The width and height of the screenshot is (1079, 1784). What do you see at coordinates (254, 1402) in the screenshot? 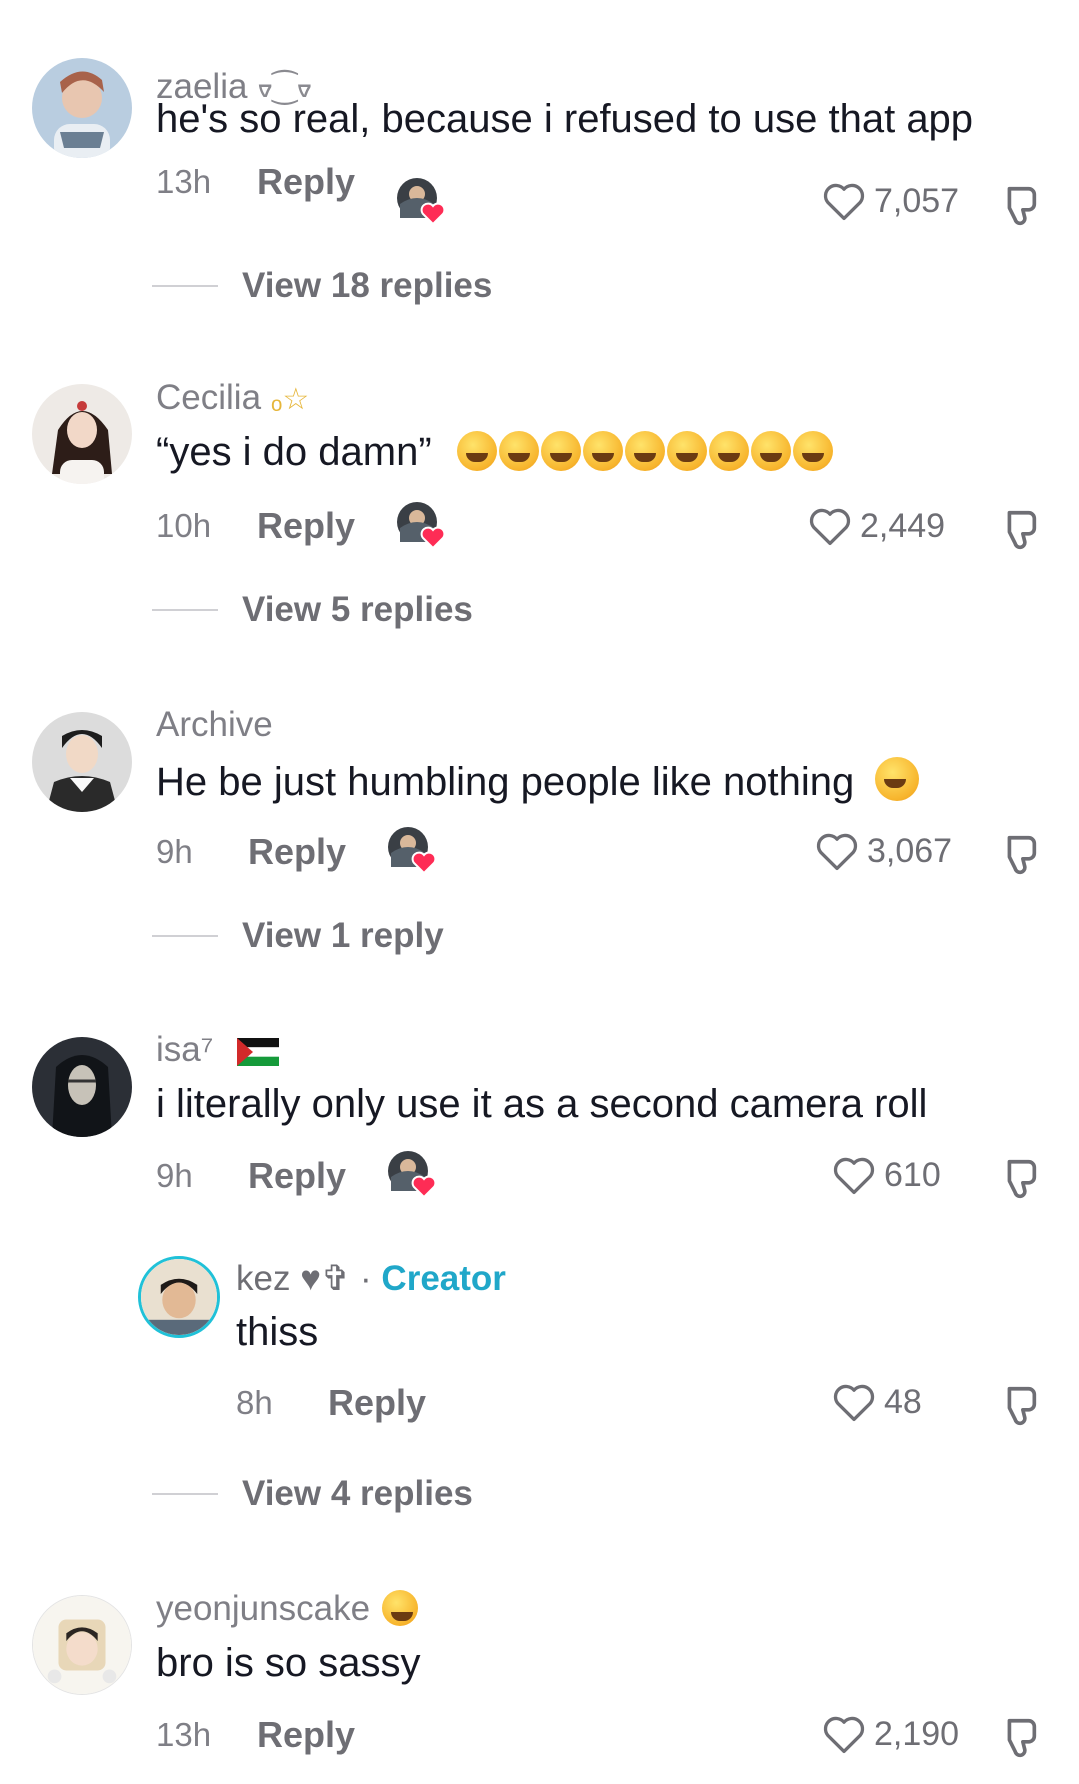
I see `comment-time: 8h` at bounding box center [254, 1402].